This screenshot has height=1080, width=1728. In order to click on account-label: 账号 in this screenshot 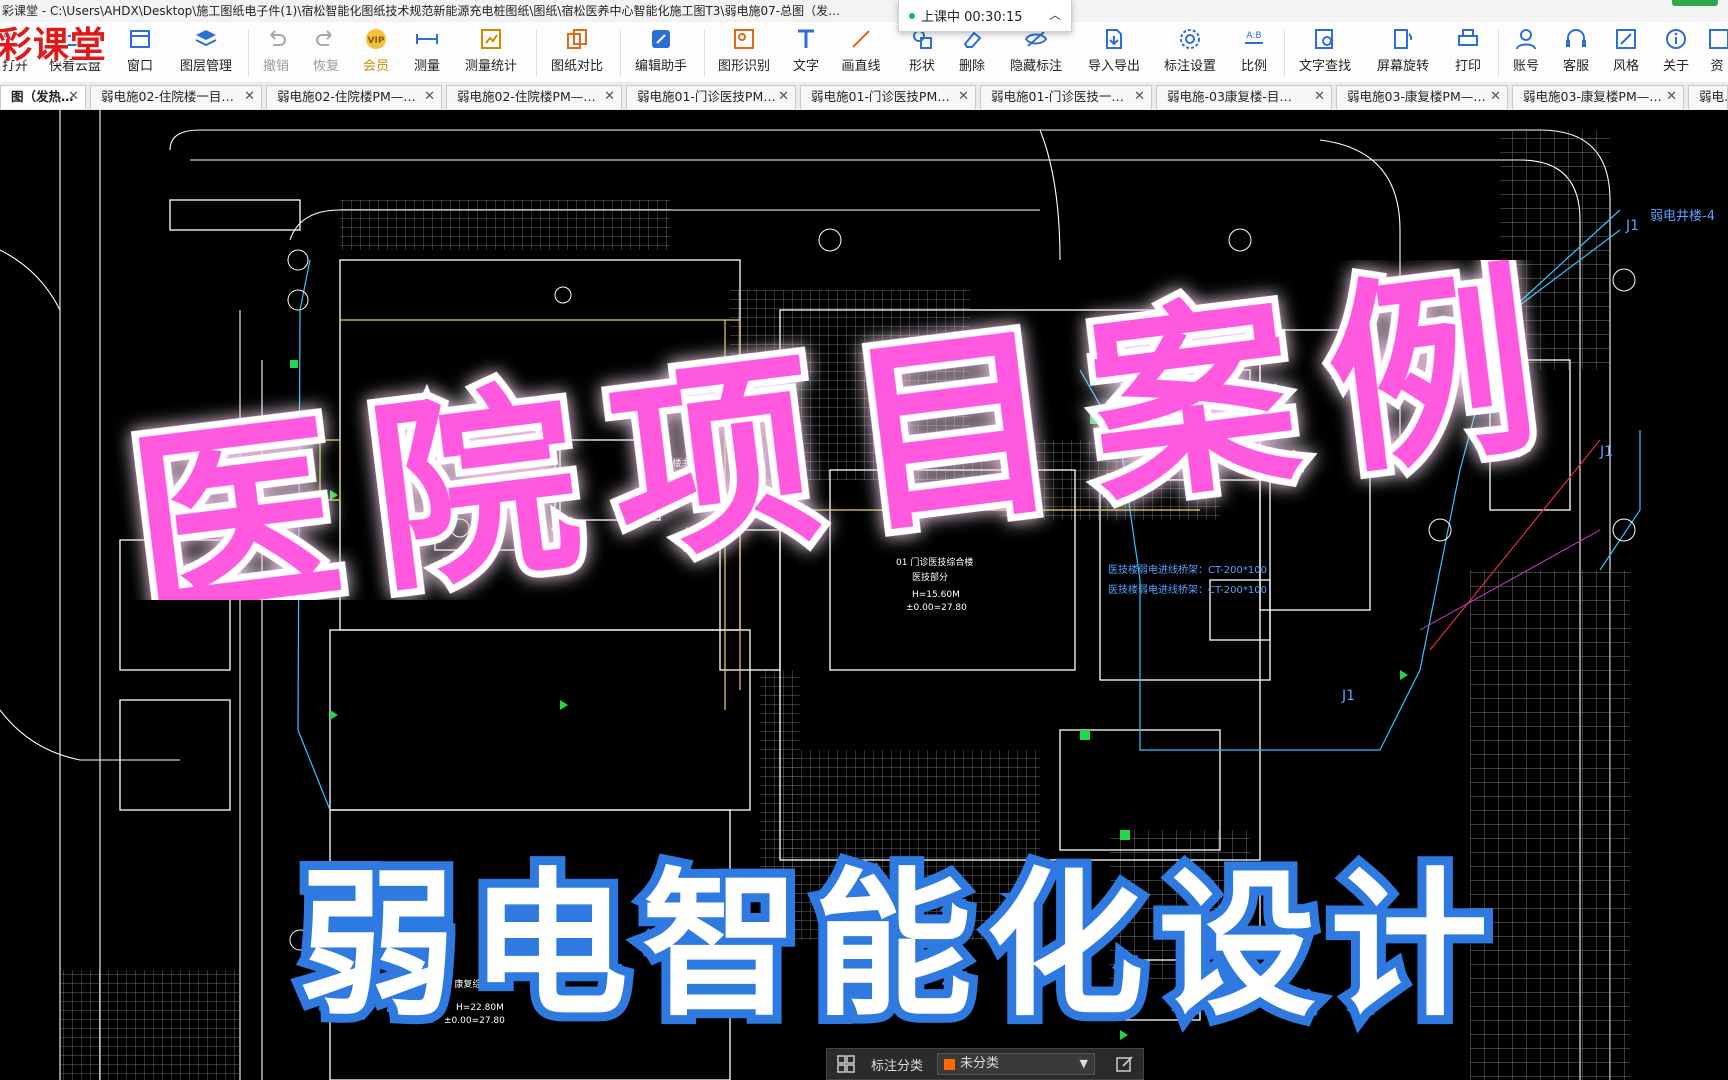, I will do `click(1525, 66)`.